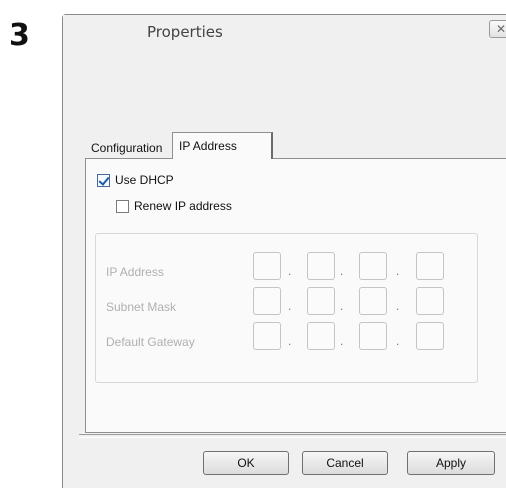  I want to click on window-title: Properties, so click(185, 32).